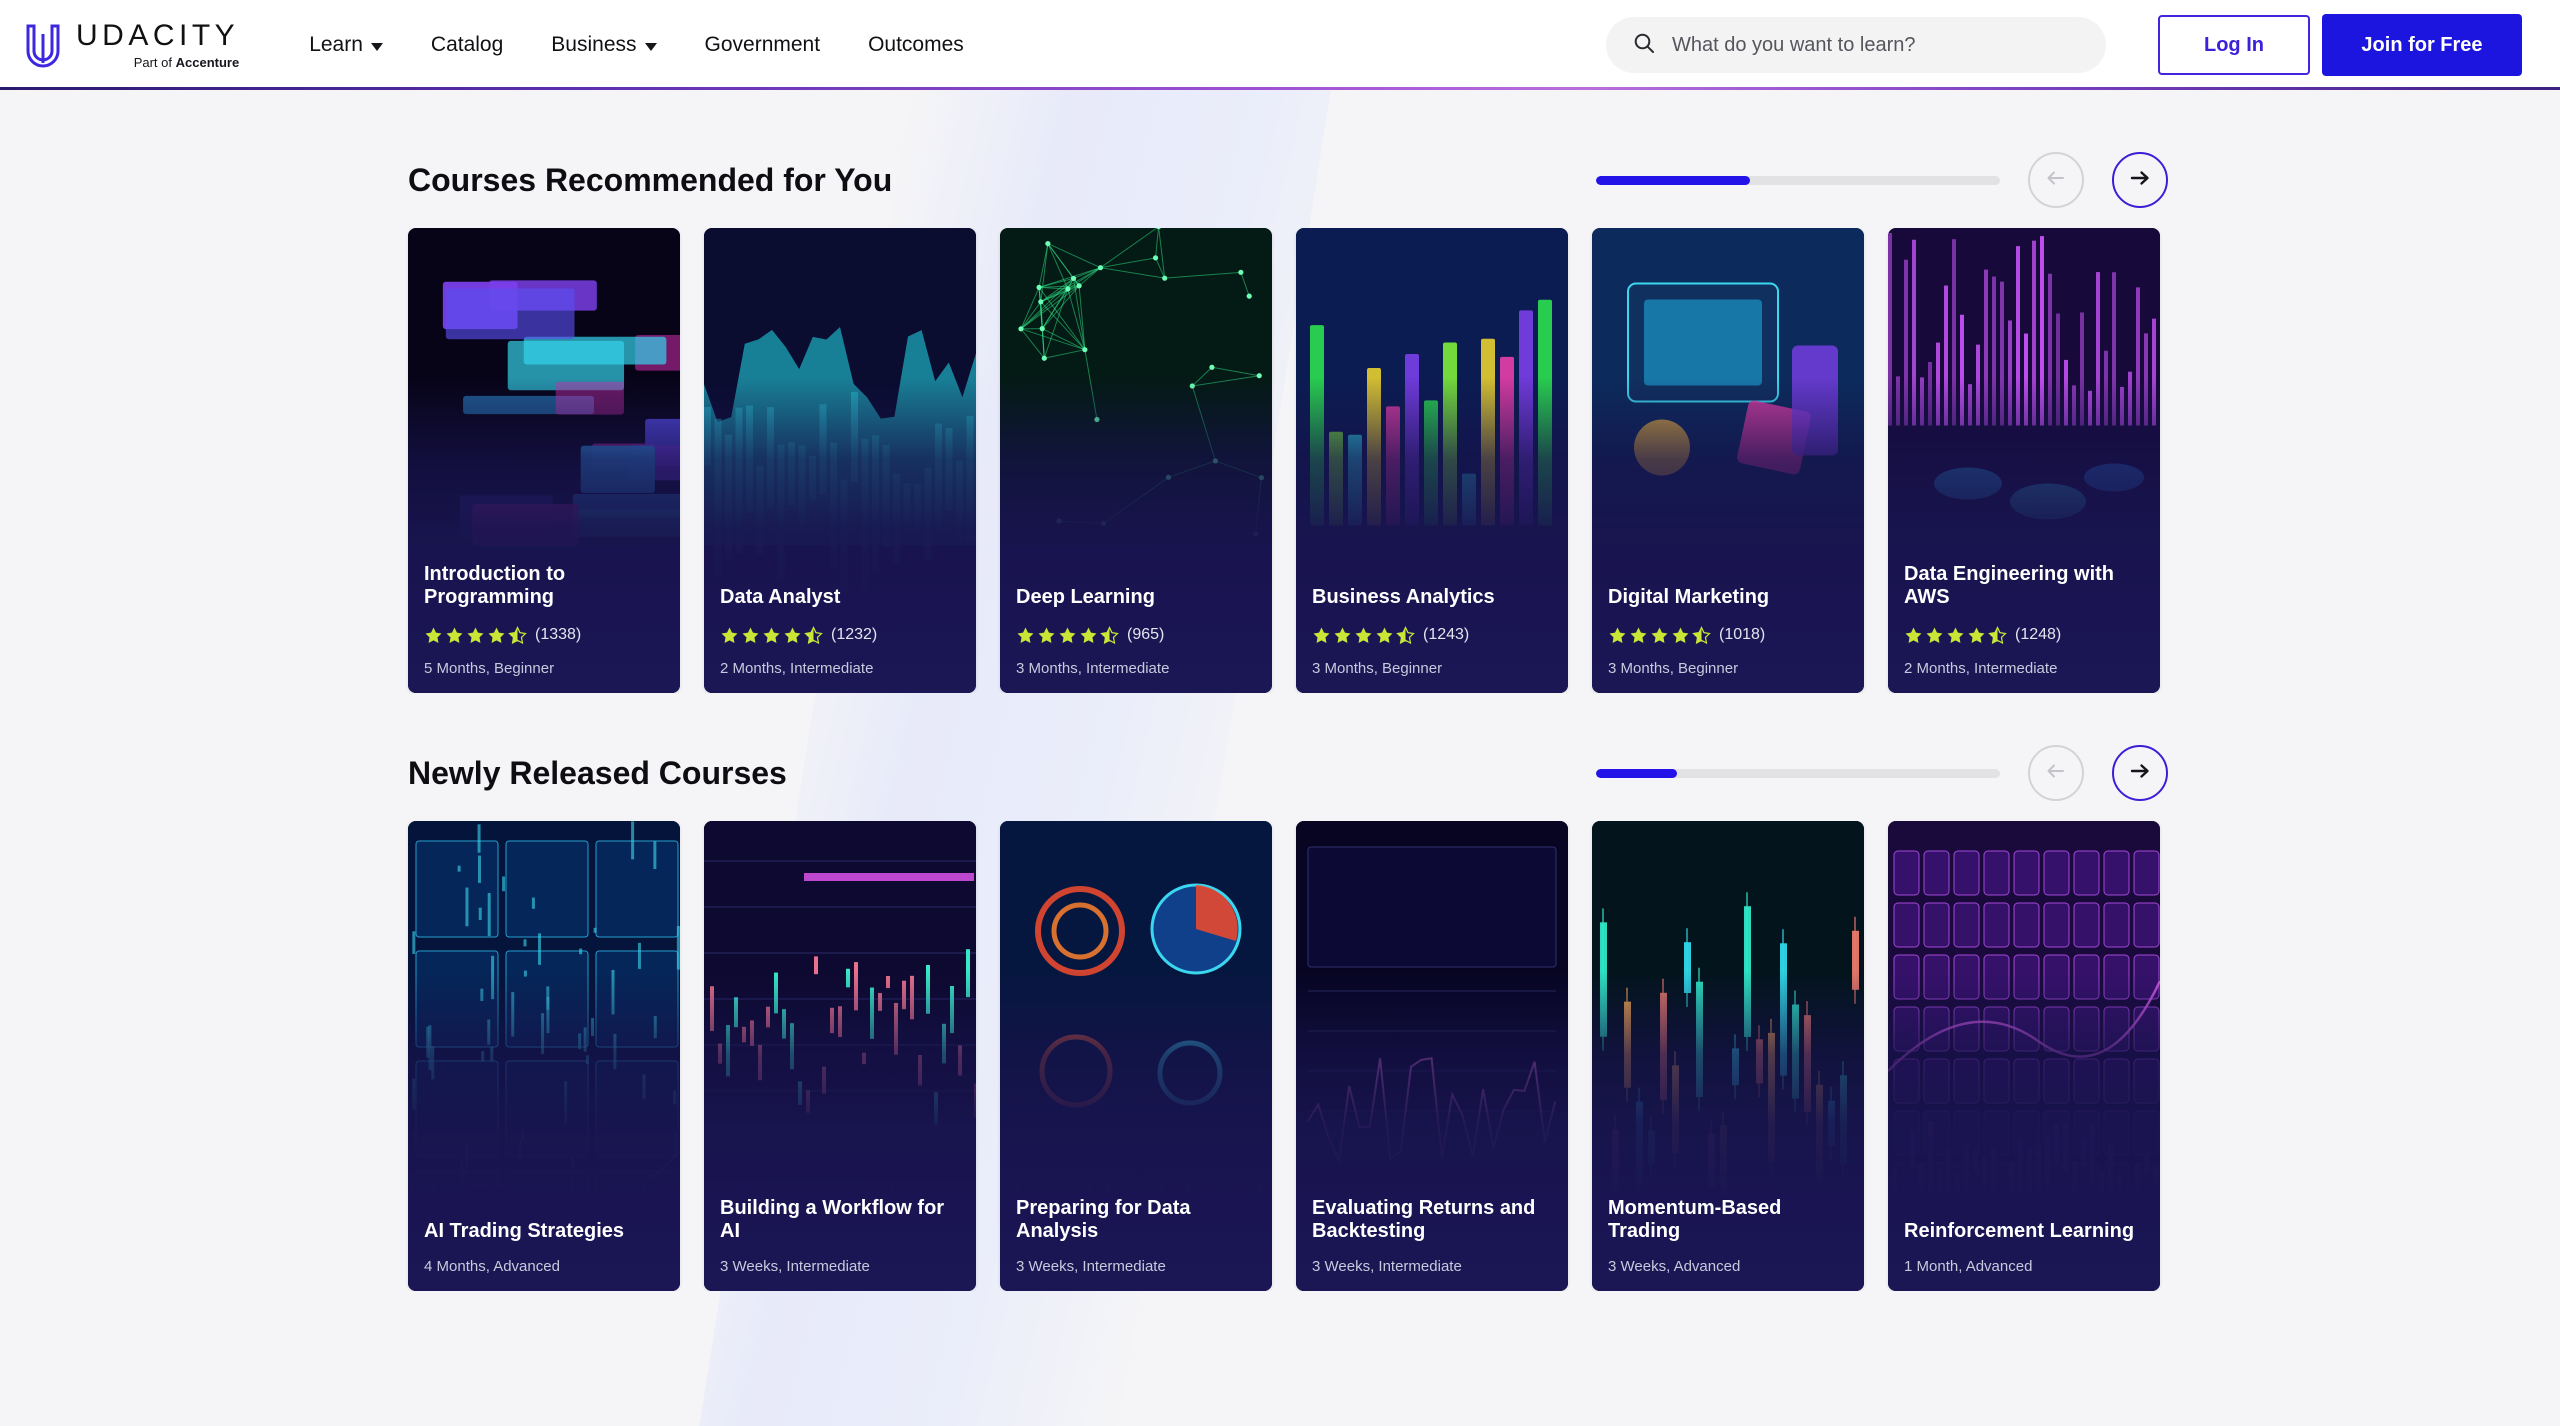 This screenshot has width=2560, height=1426. What do you see at coordinates (558, 634) in the screenshot?
I see `rating-count: (1338)` at bounding box center [558, 634].